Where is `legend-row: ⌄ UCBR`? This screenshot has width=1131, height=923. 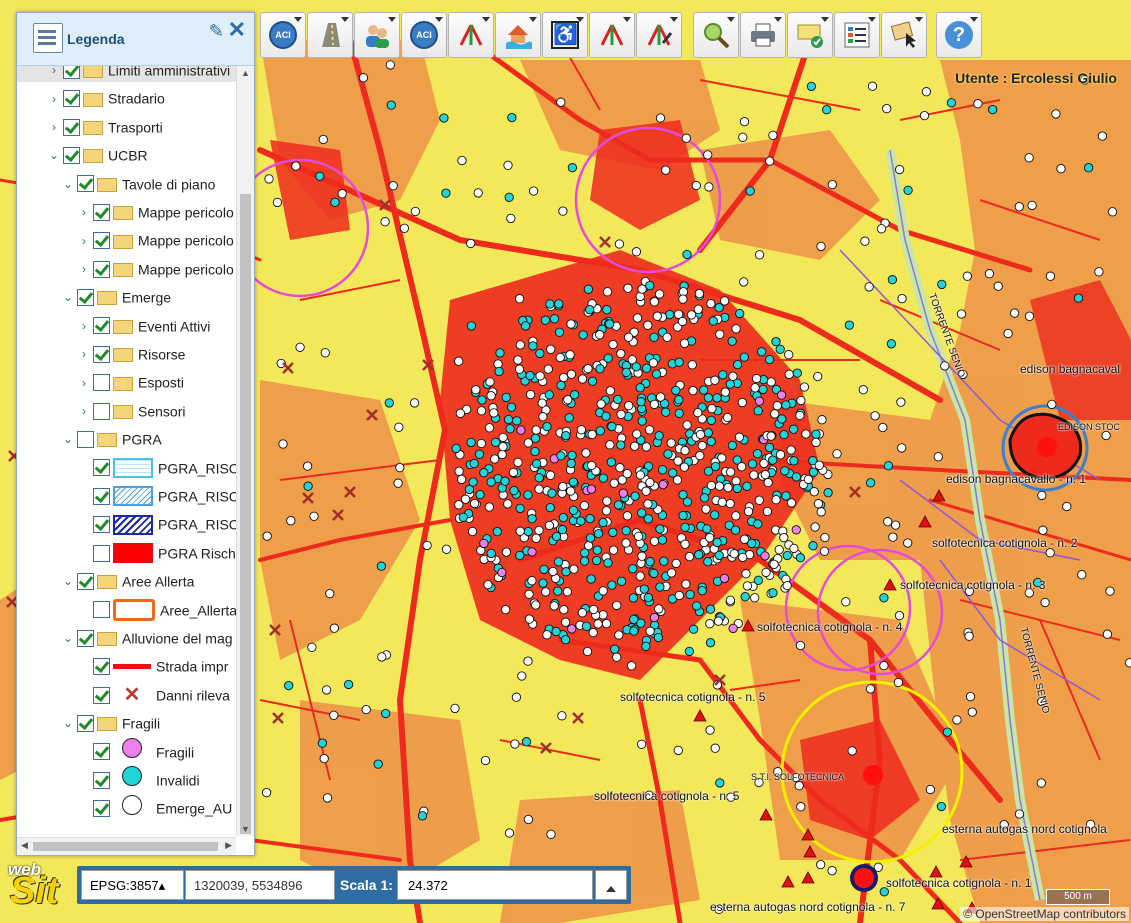 legend-row: ⌄ UCBR is located at coordinates (126, 154).